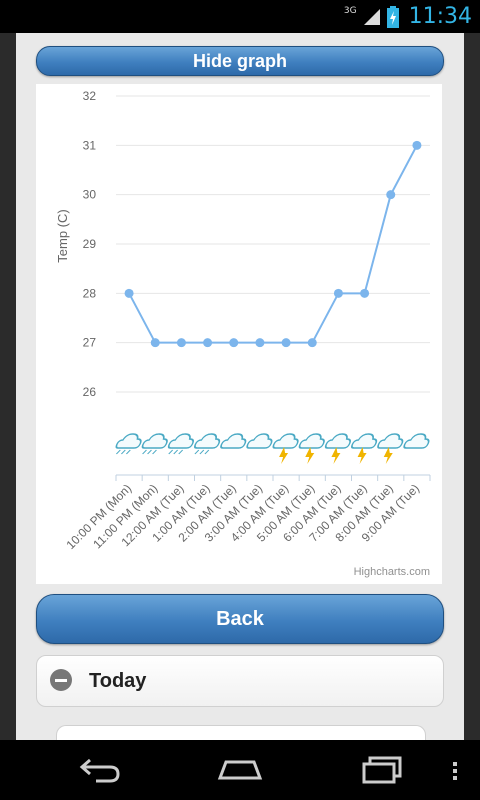 This screenshot has height=800, width=480. What do you see at coordinates (240, 16) in the screenshot?
I see `status-bar: 3G 11:34` at bounding box center [240, 16].